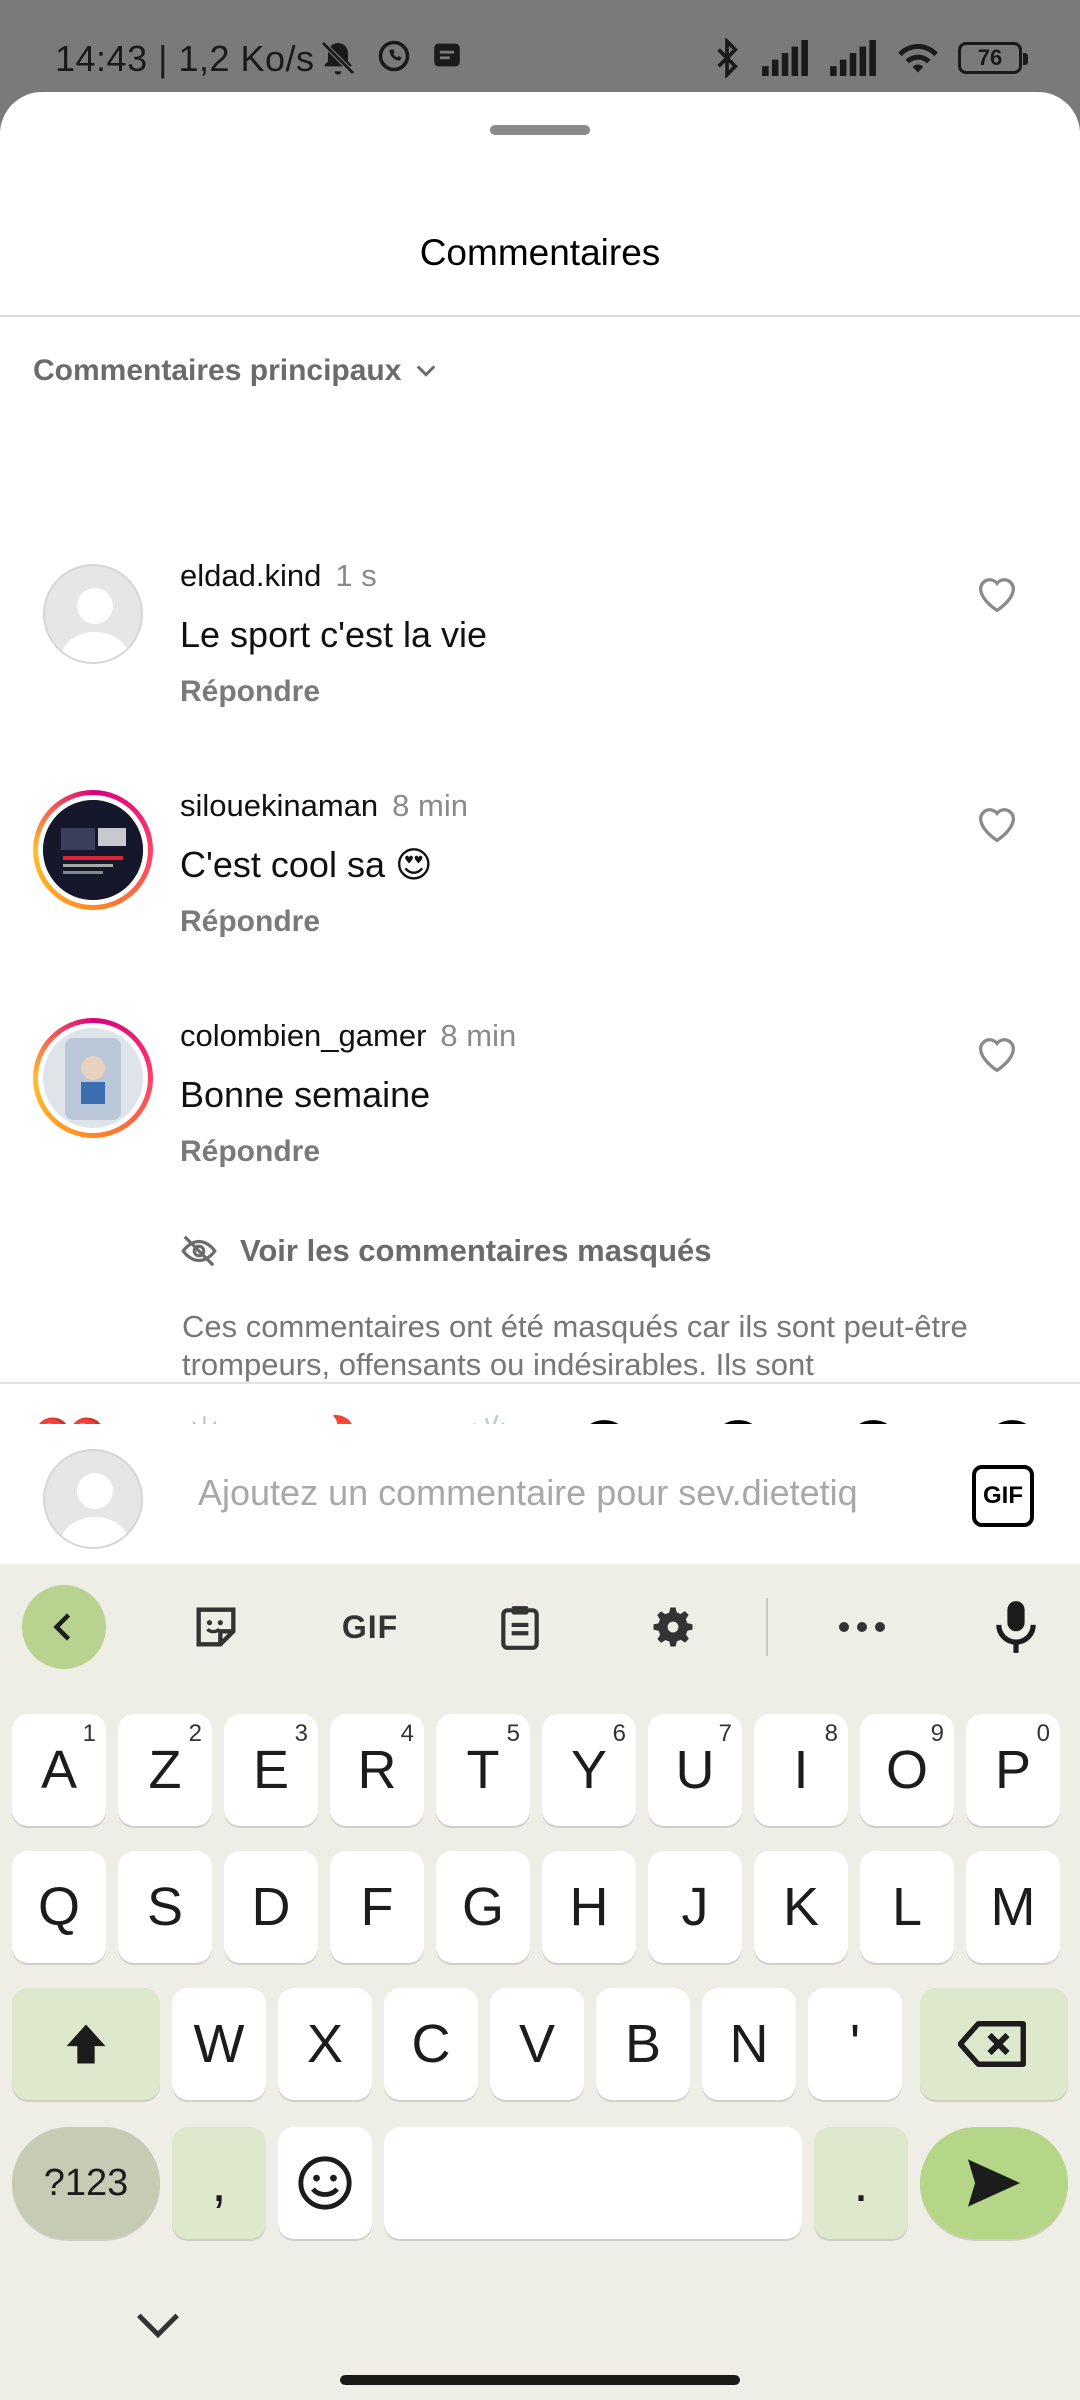 The width and height of the screenshot is (1080, 2400). I want to click on space-key, so click(593, 2183).